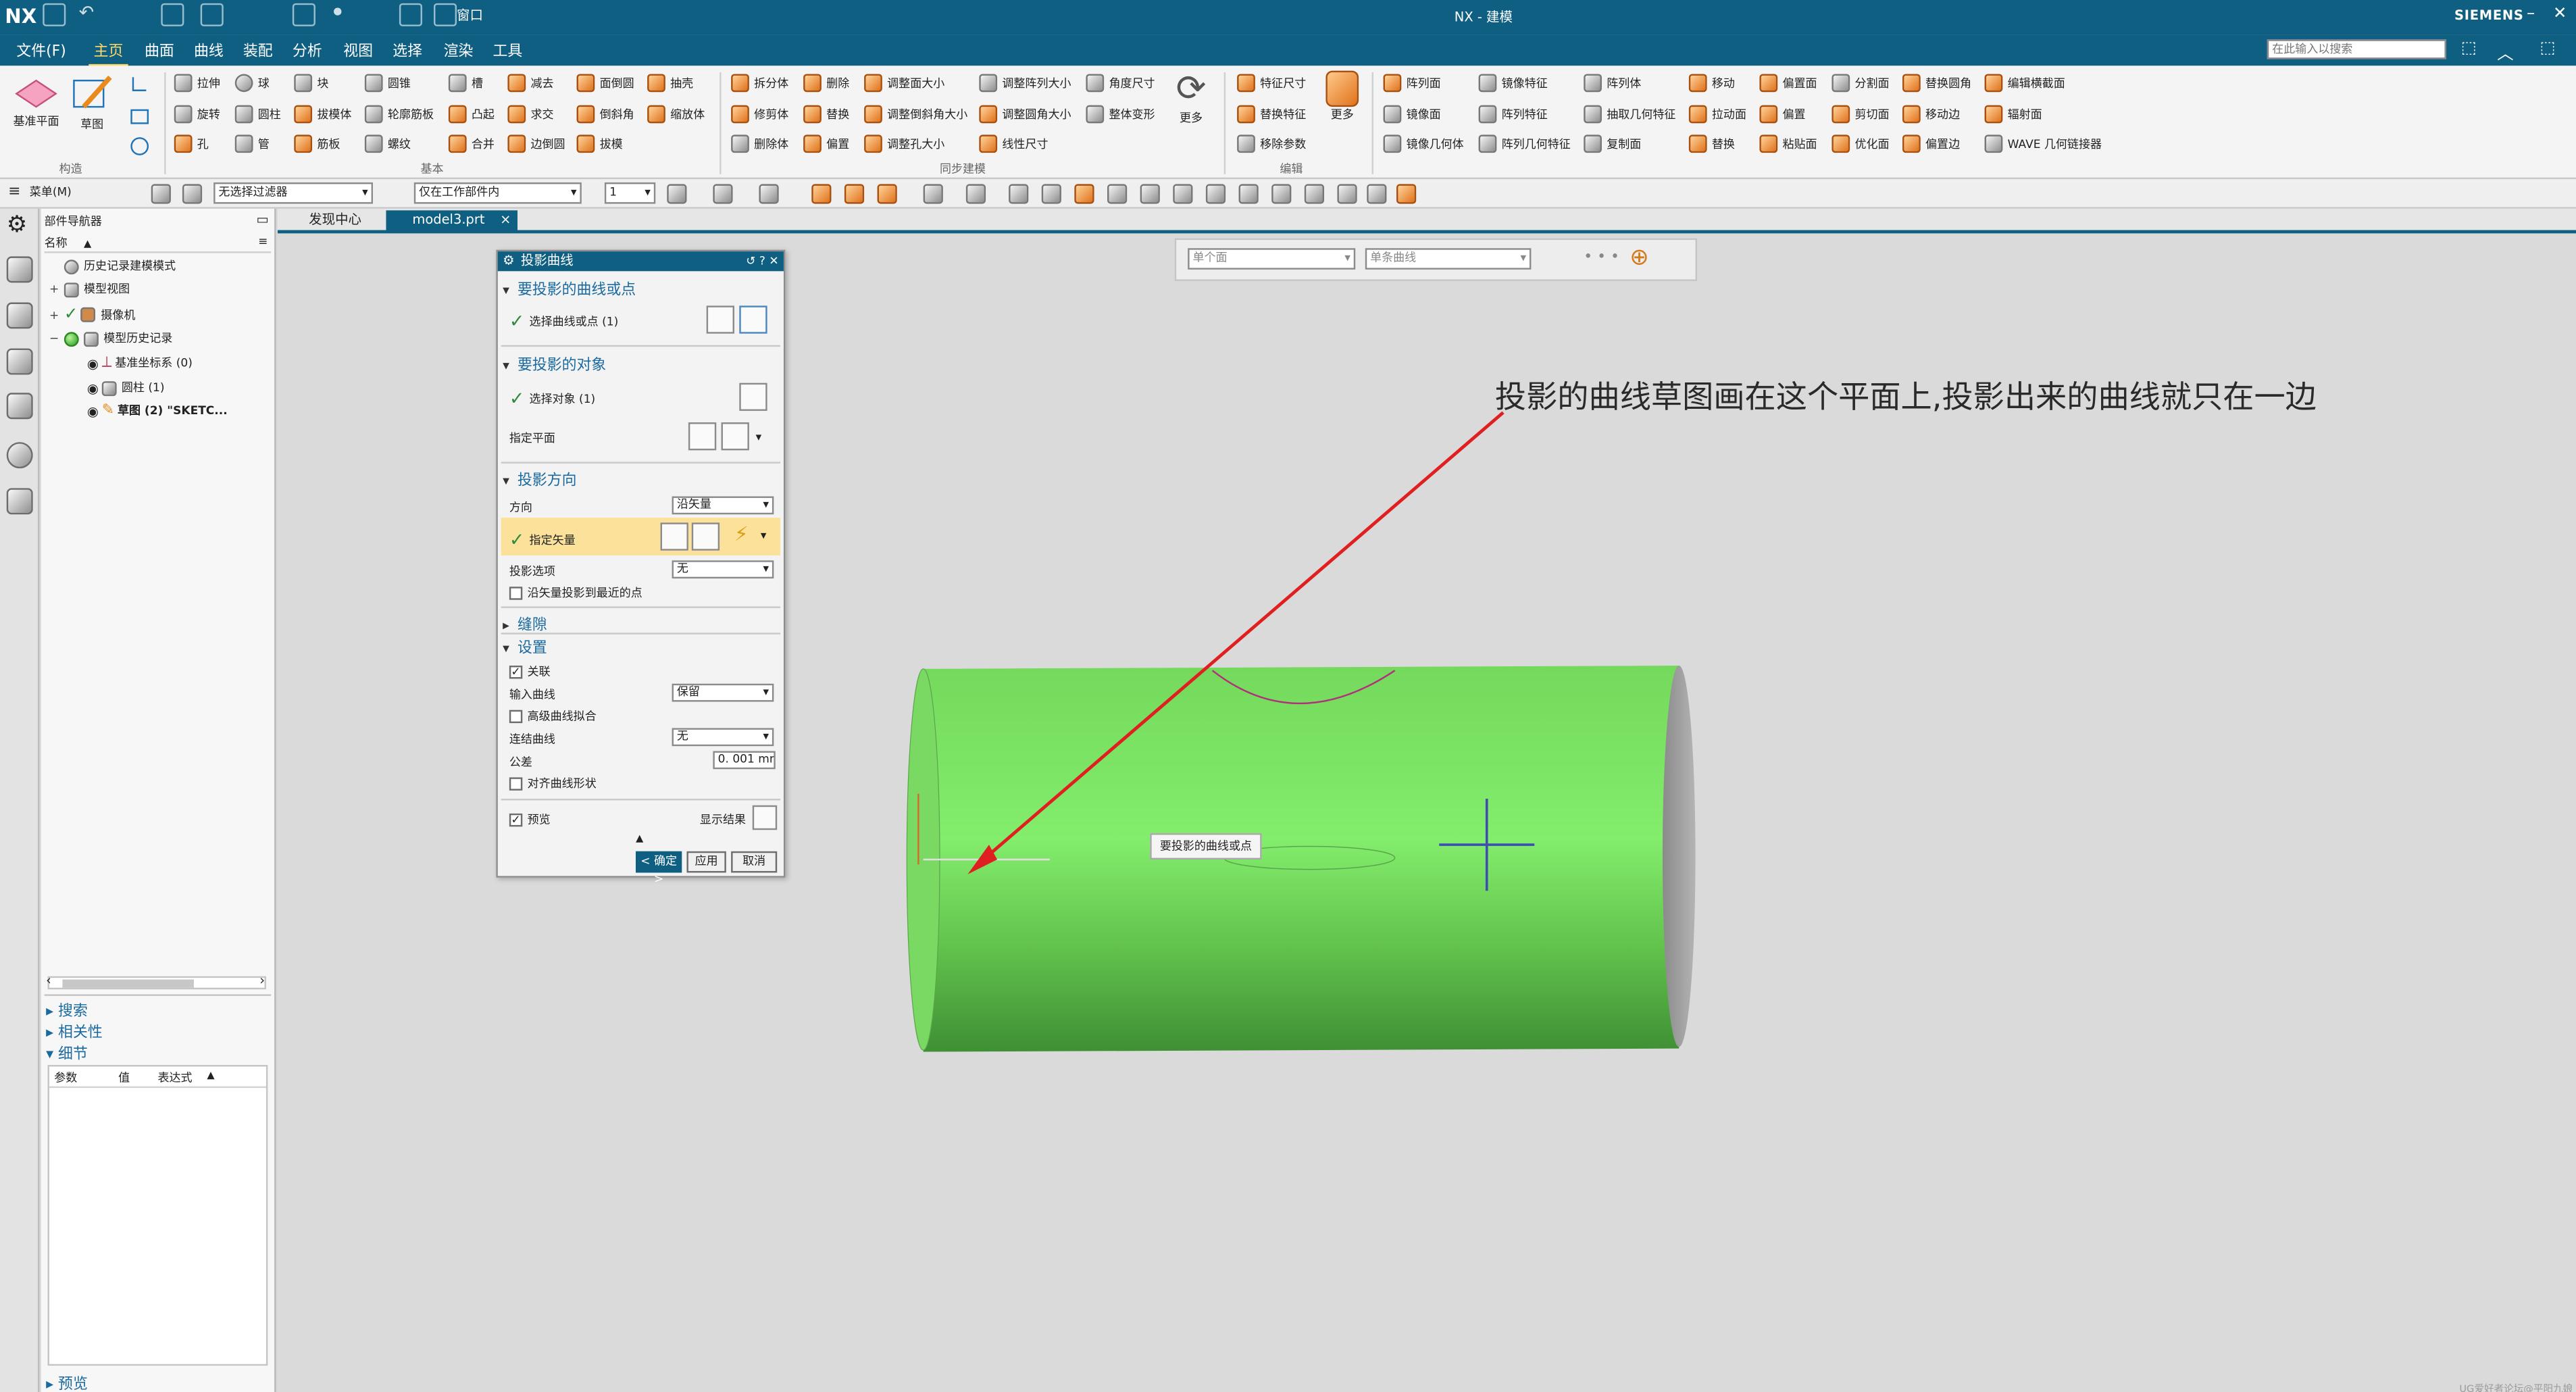 This screenshot has width=2576, height=1392. Describe the element at coordinates (311, 83) in the screenshot. I see `block-button: 块` at that location.